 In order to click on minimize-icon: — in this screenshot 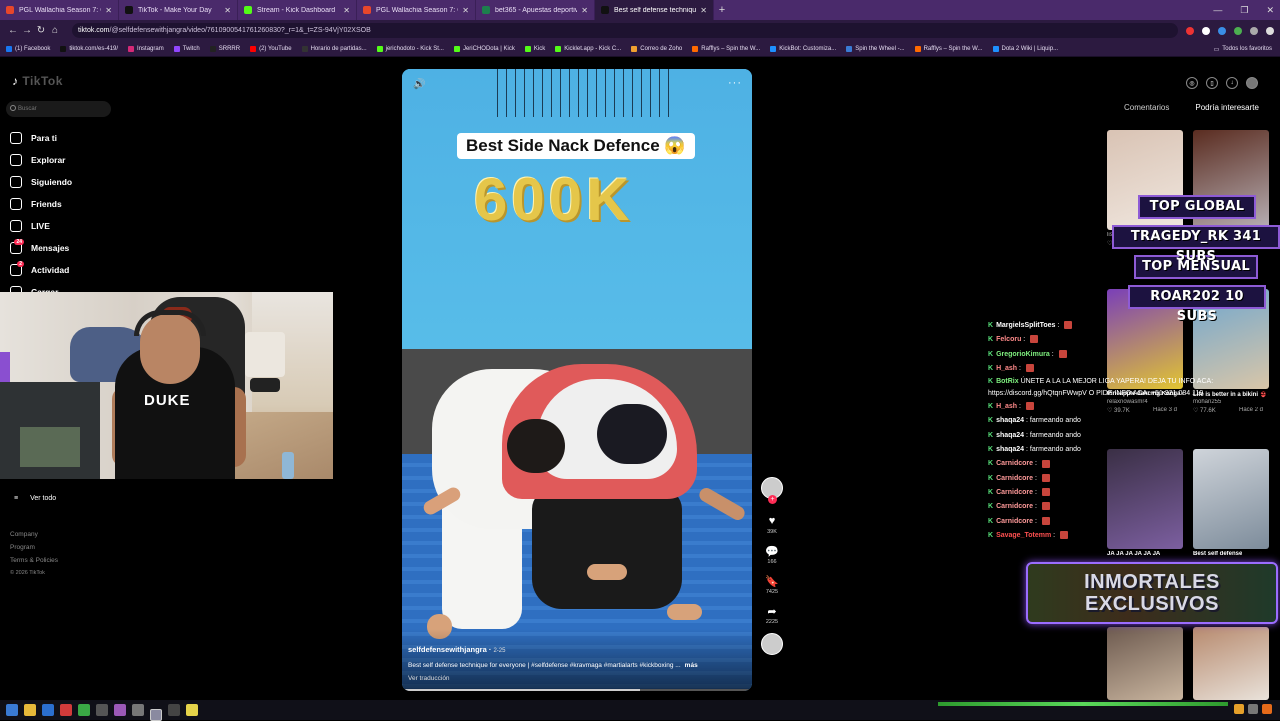, I will do `click(1217, 10)`.